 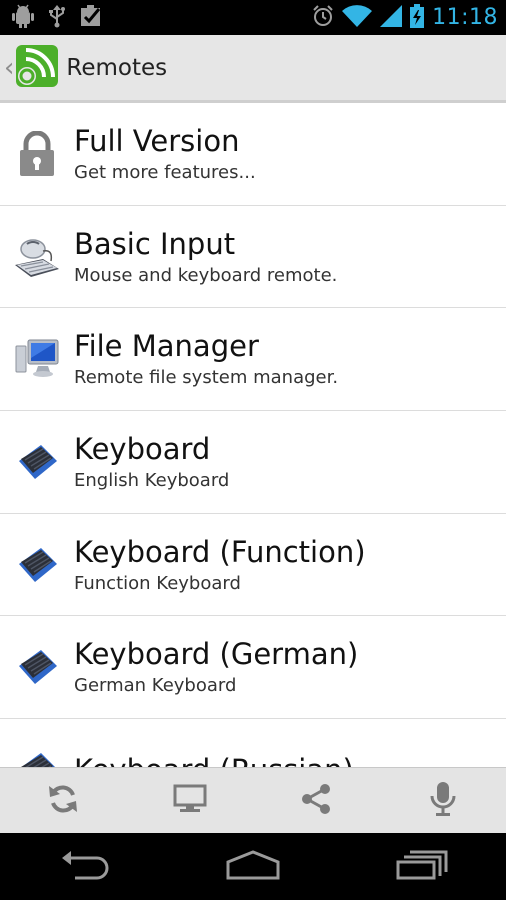 I want to click on list-item-subtitle: Remote file system manager., so click(x=206, y=378).